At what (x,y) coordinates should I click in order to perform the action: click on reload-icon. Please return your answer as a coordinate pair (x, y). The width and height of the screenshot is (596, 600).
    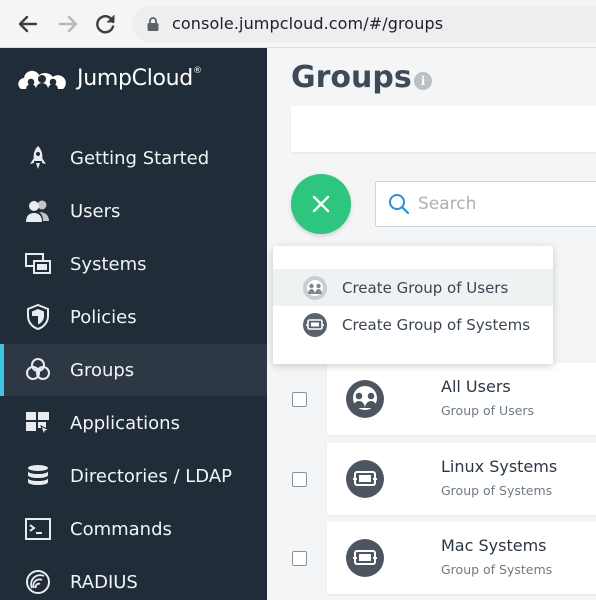
    Looking at the image, I should click on (105, 24).